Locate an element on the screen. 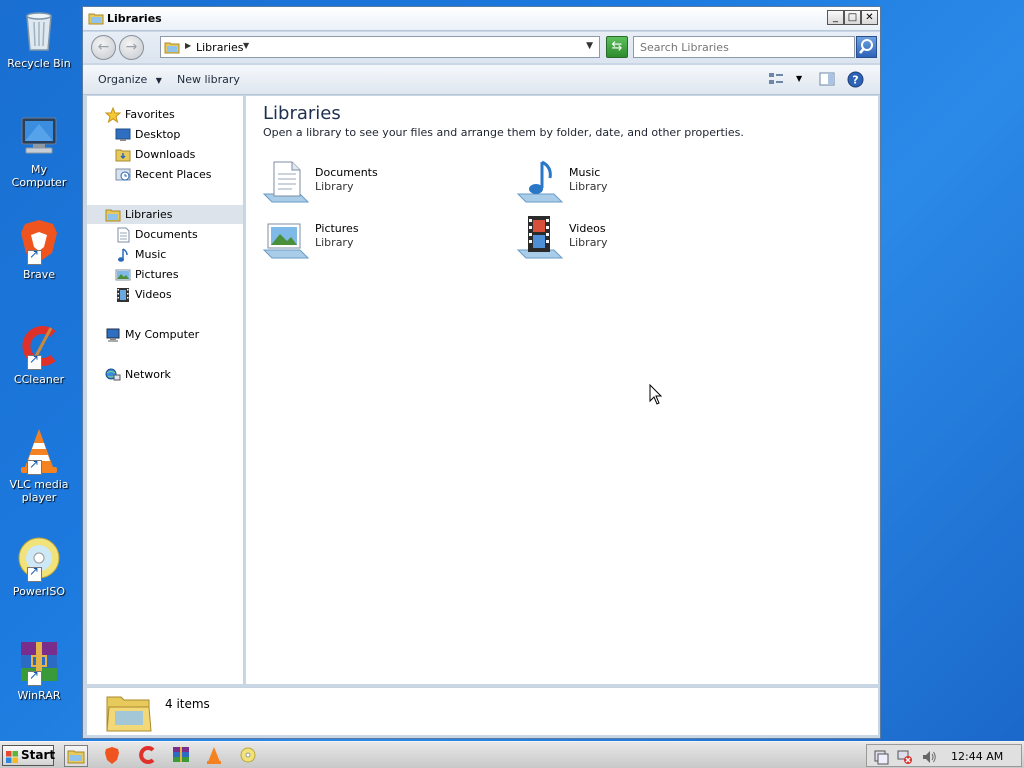  nav-my-computer: My Computer is located at coordinates (165, 334).